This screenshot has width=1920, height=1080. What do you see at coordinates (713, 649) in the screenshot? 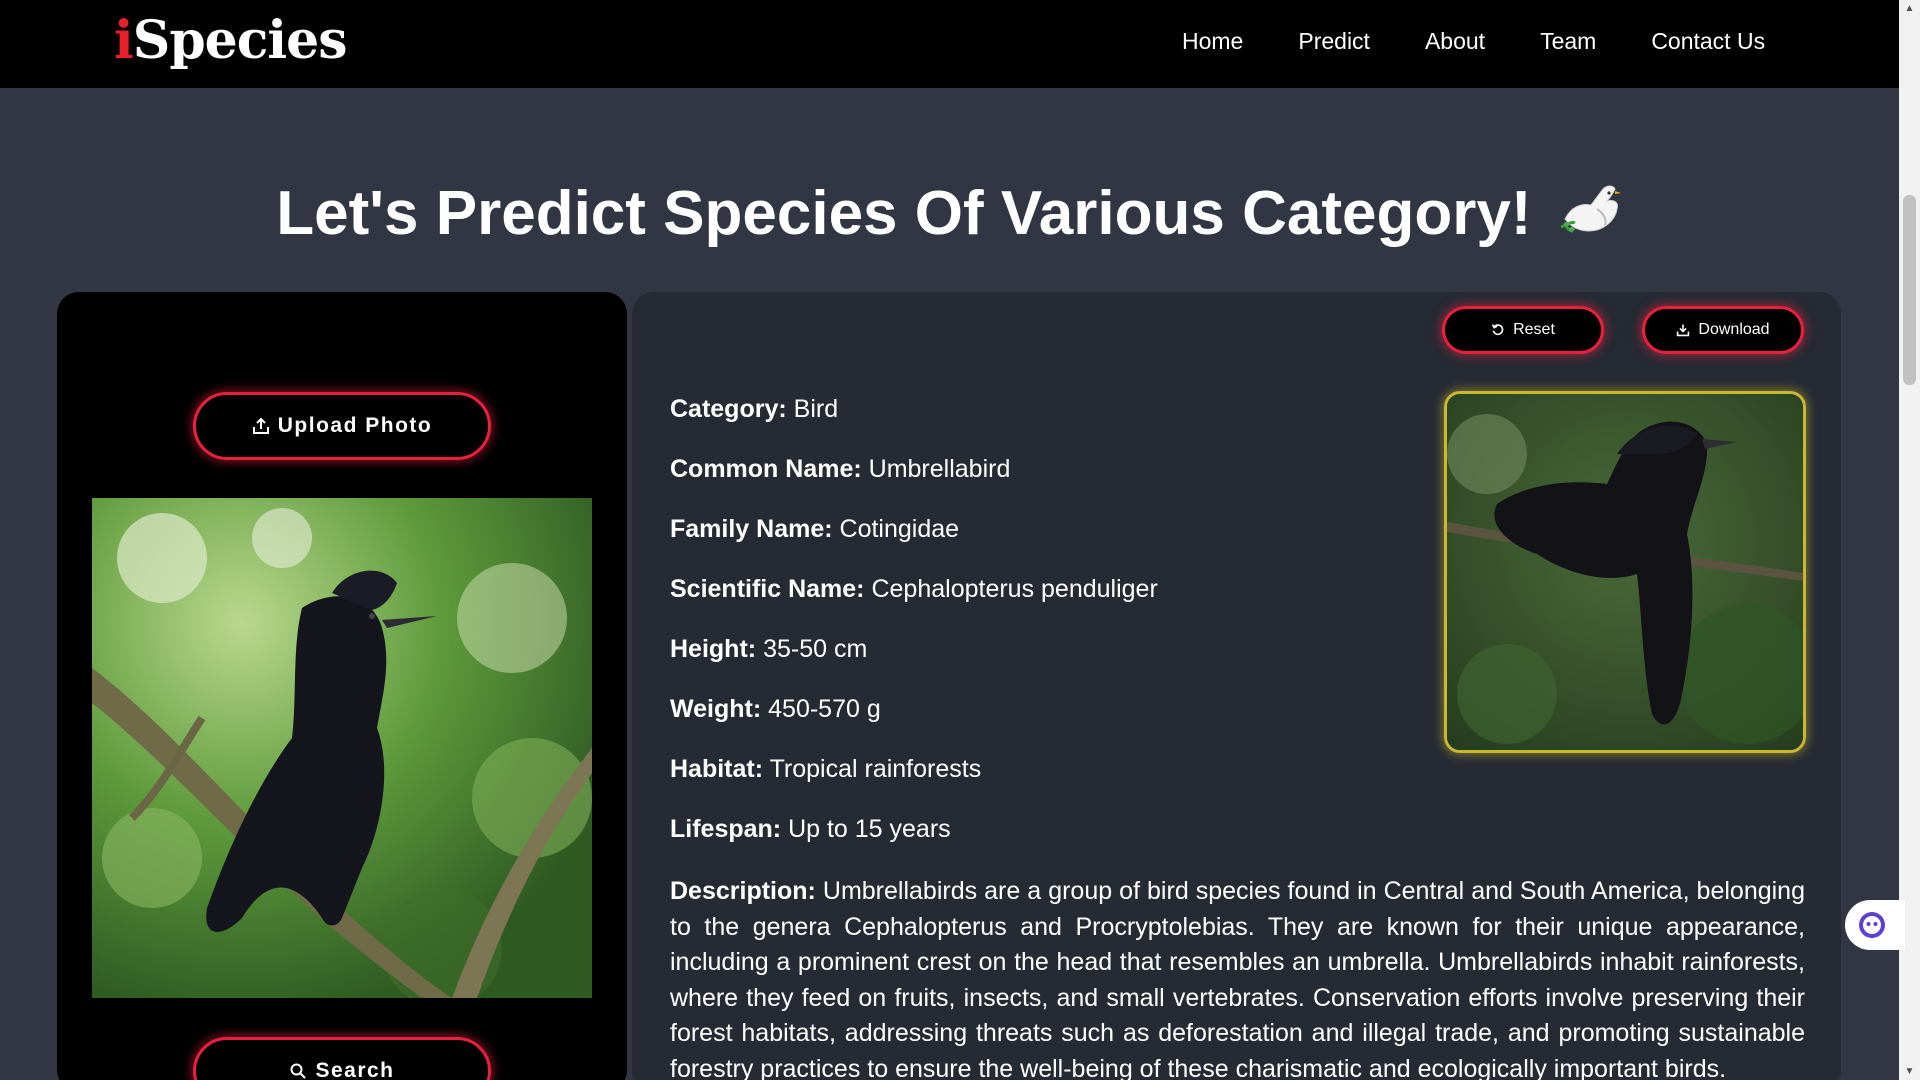
I see `info-label: Height:` at bounding box center [713, 649].